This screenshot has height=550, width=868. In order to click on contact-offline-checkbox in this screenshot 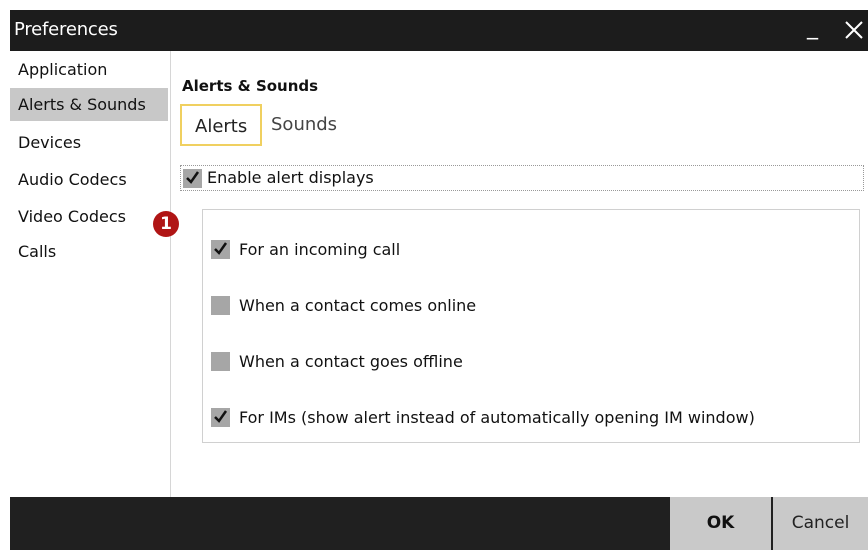, I will do `click(220, 361)`.